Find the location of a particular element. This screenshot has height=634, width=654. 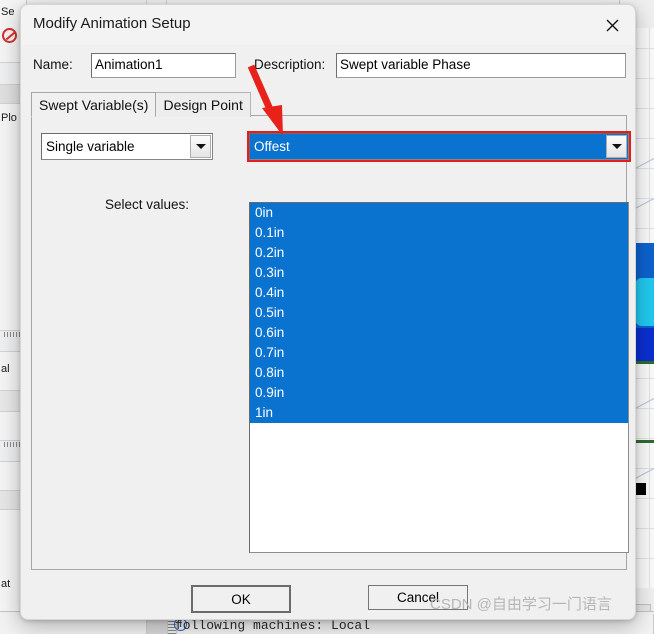

variable-mode-value: Single variable is located at coordinates (90, 146).